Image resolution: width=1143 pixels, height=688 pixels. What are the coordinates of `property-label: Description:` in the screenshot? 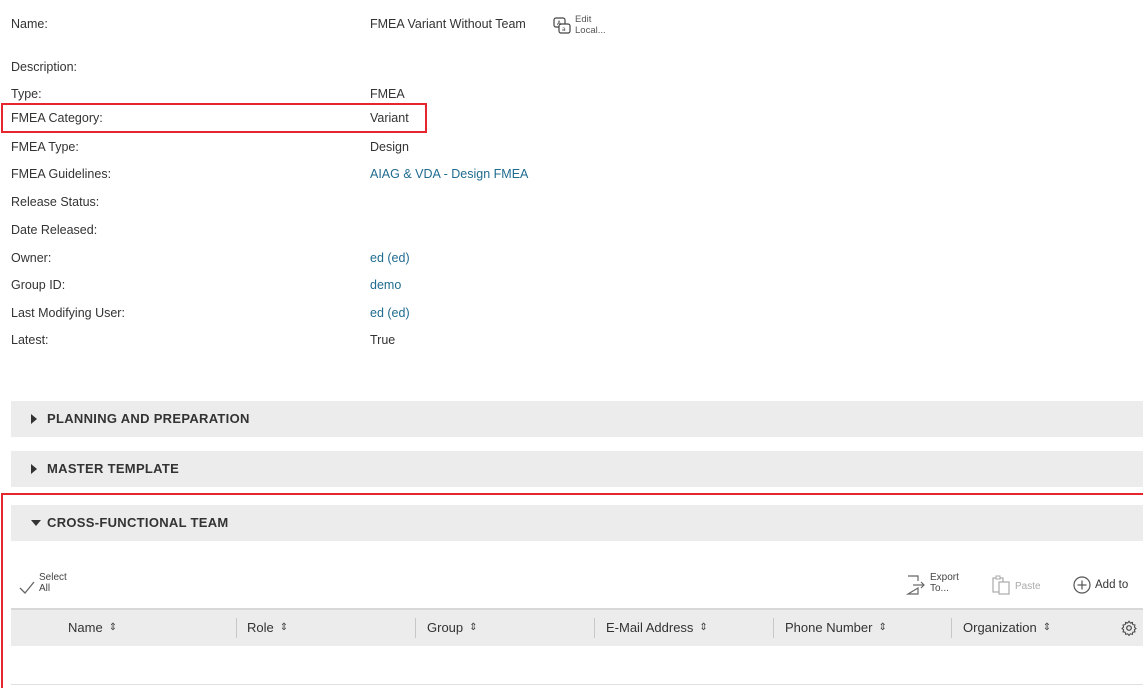 It's located at (44, 67).